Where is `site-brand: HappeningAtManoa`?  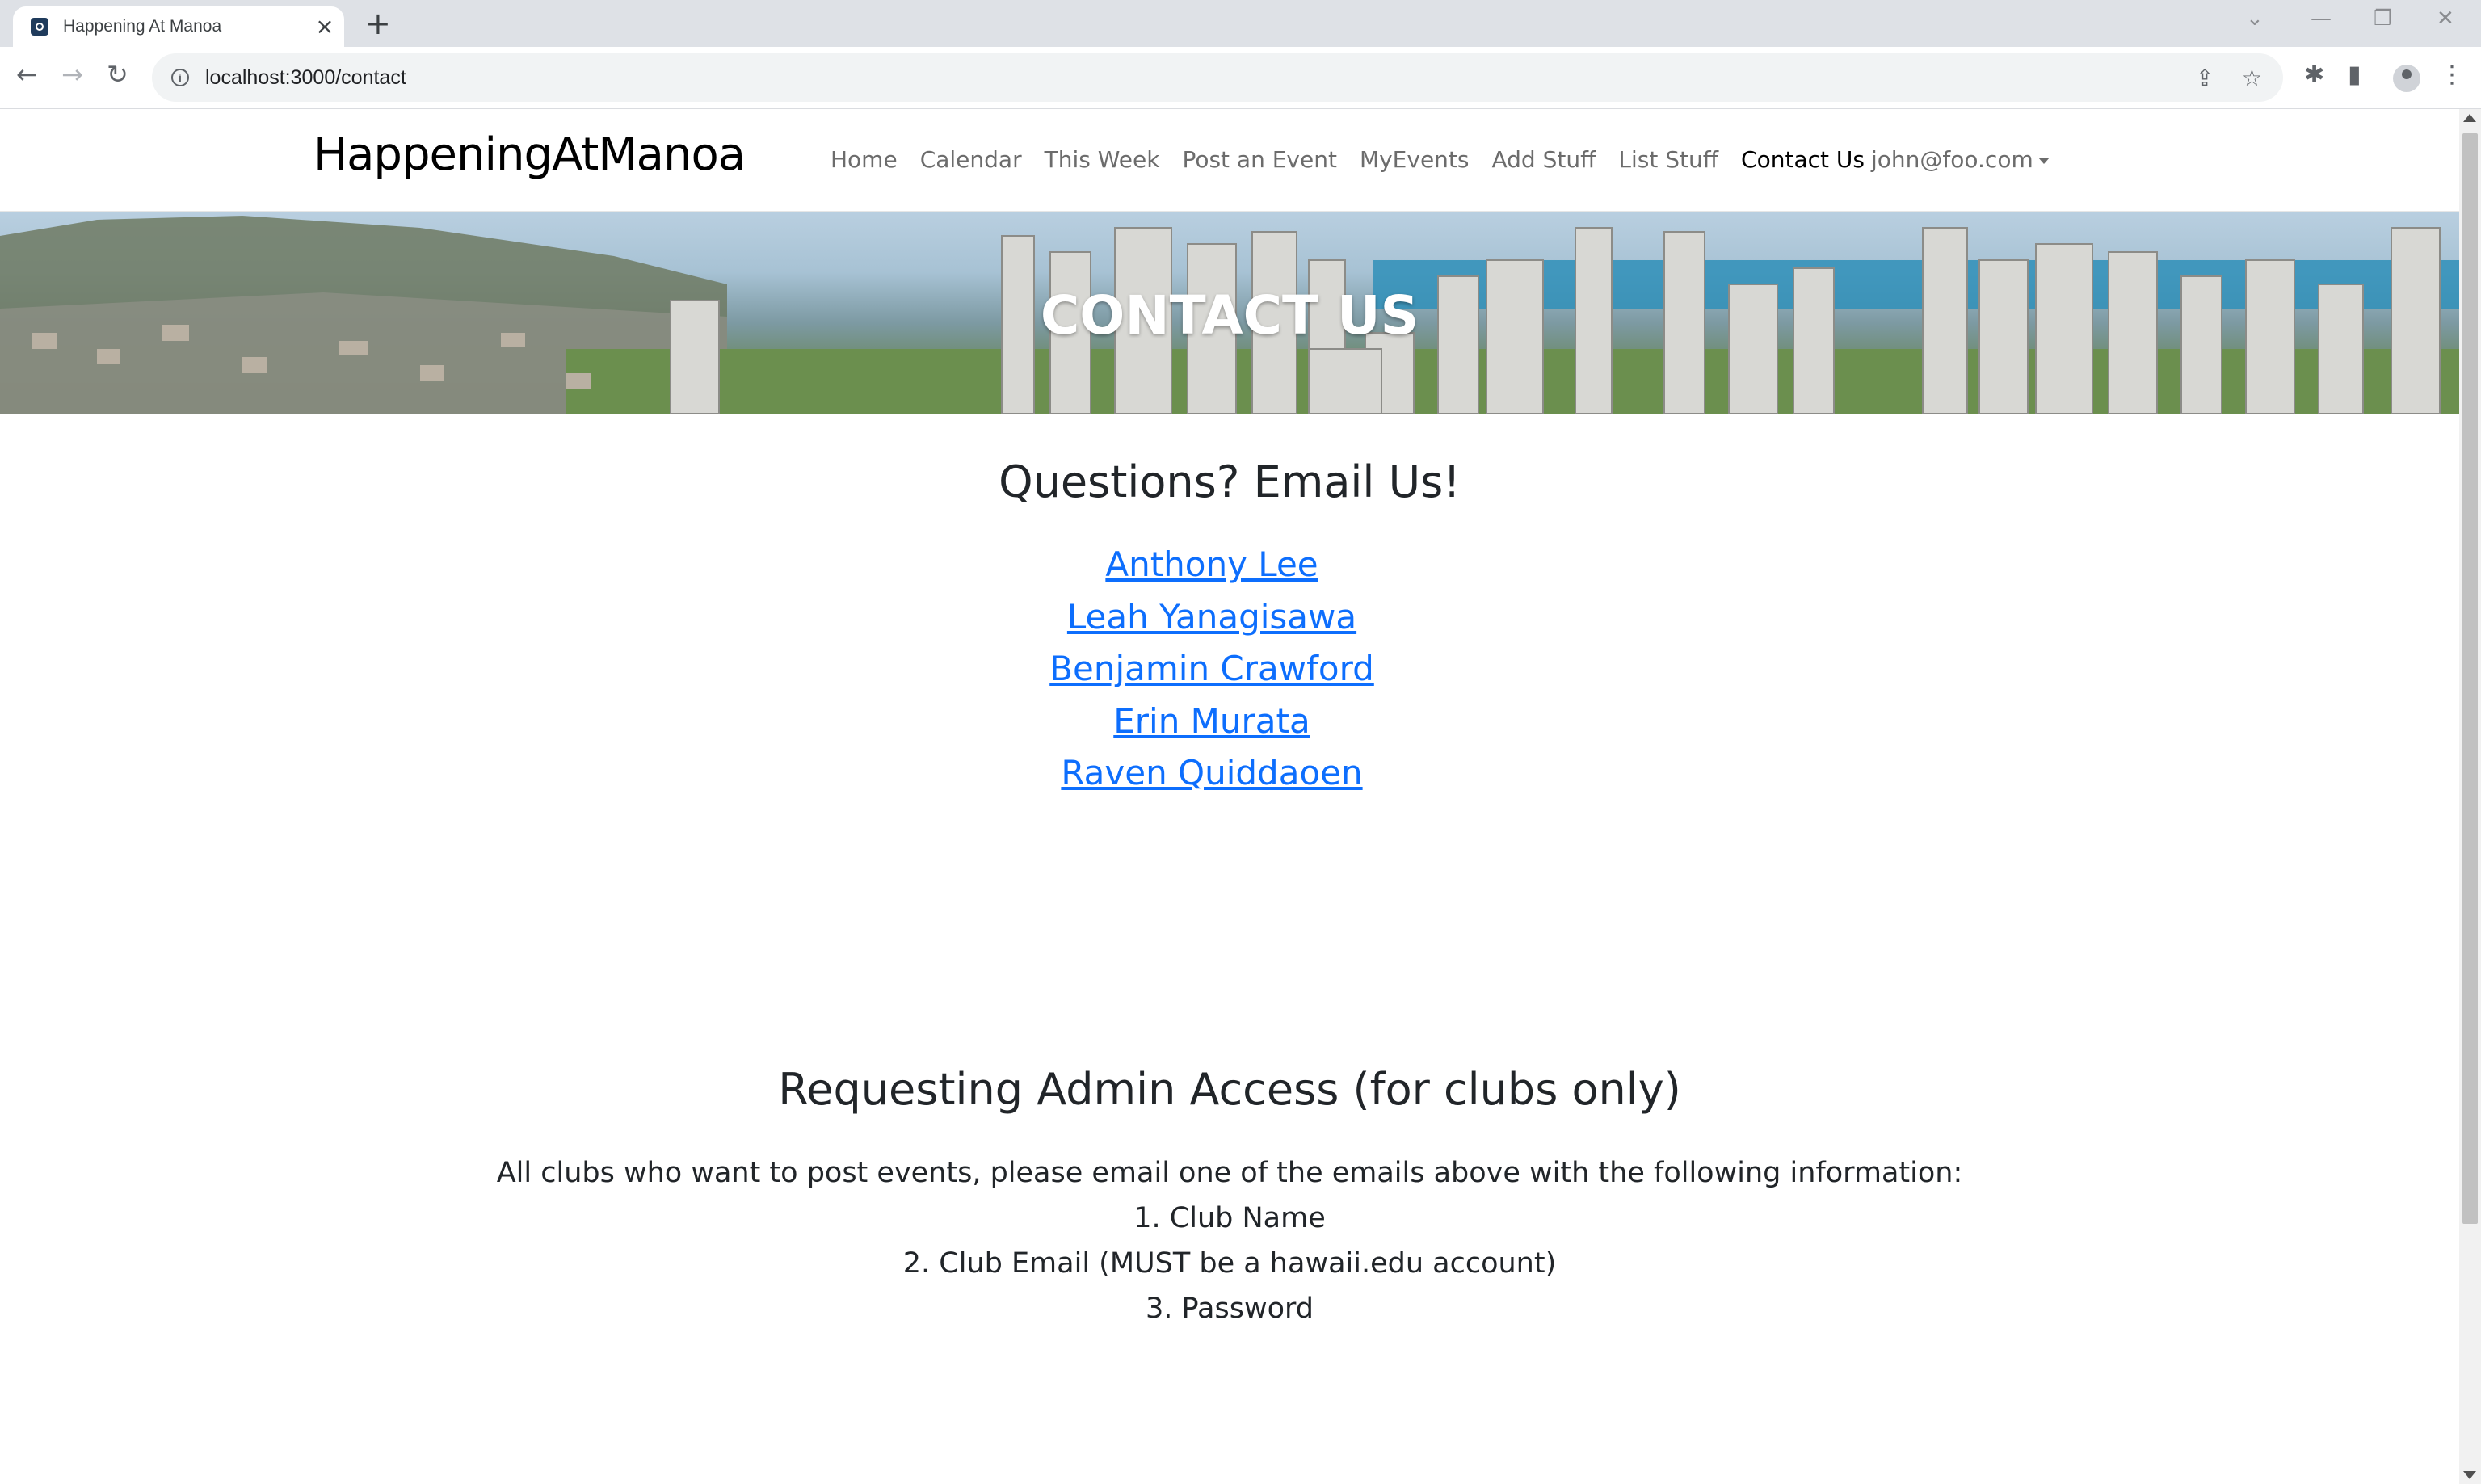 site-brand: HappeningAtManoa is located at coordinates (529, 154).